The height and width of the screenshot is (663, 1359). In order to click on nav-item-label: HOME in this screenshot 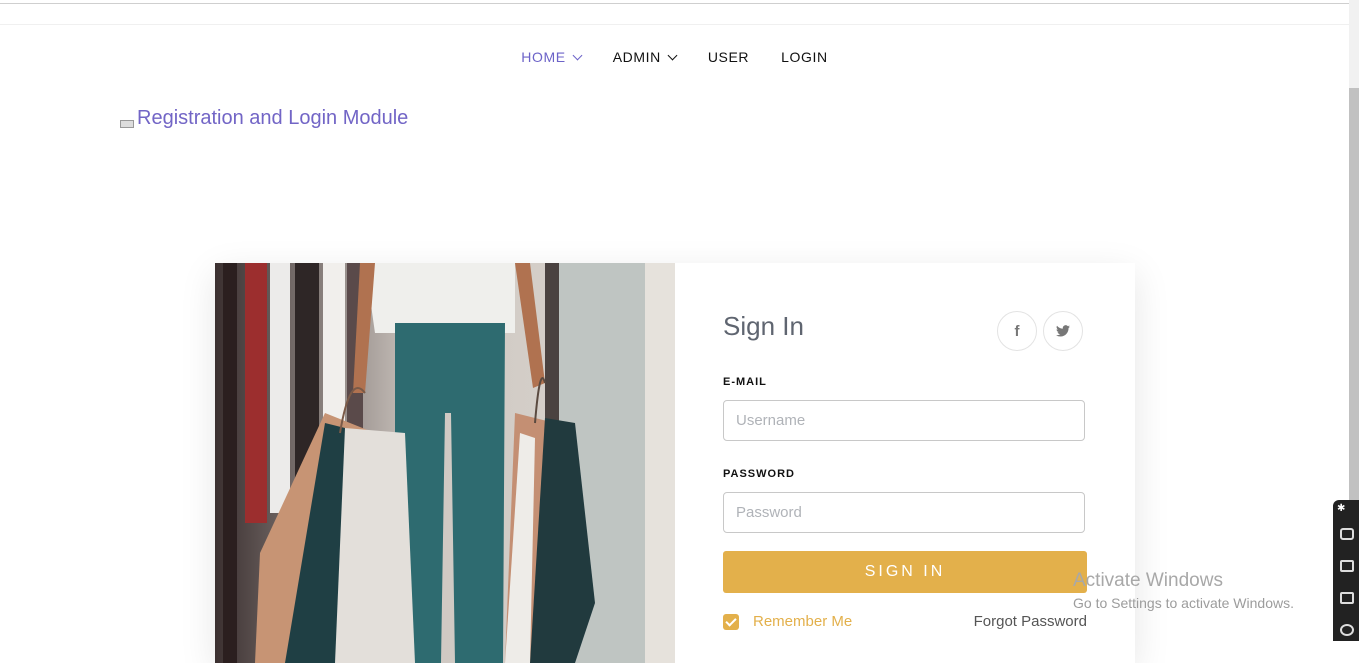, I will do `click(543, 57)`.